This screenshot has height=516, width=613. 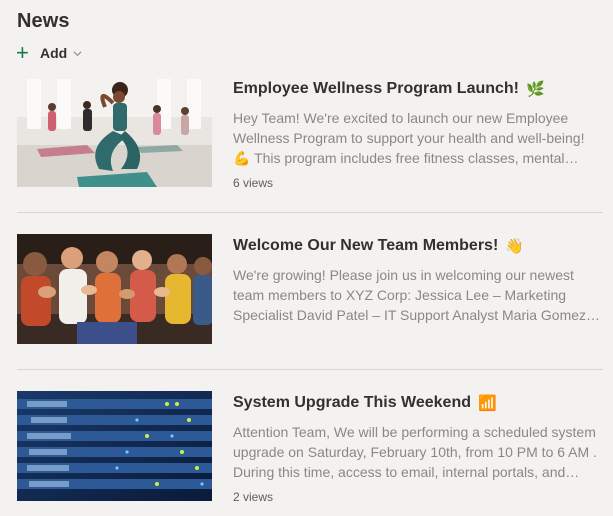 I want to click on chevron-down-icon, so click(x=77, y=53).